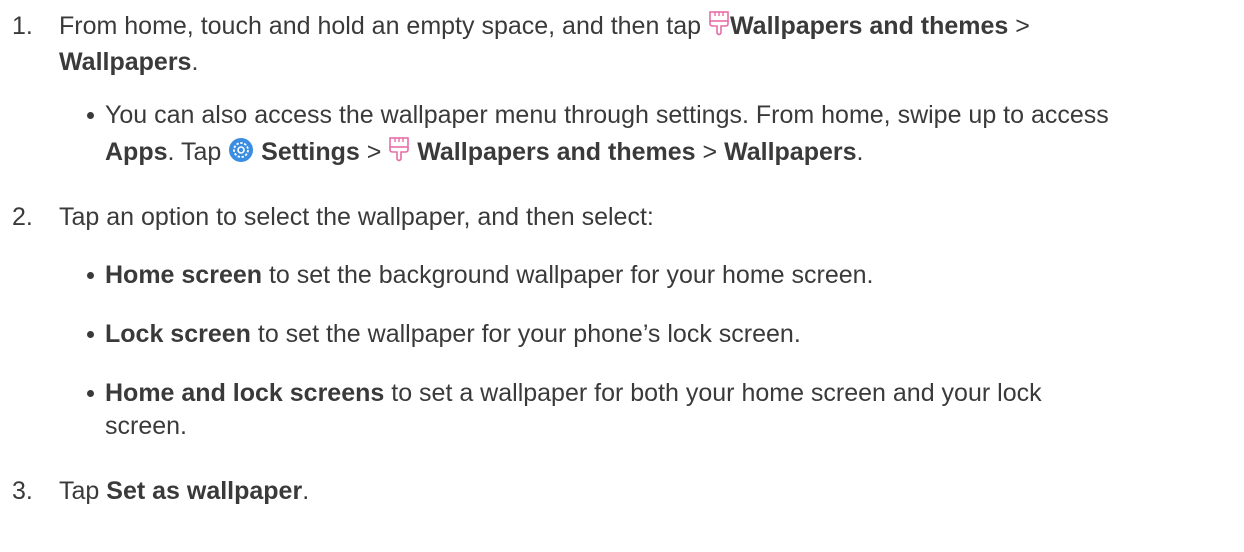  I want to click on home-screen-label: Home screen, so click(184, 275).